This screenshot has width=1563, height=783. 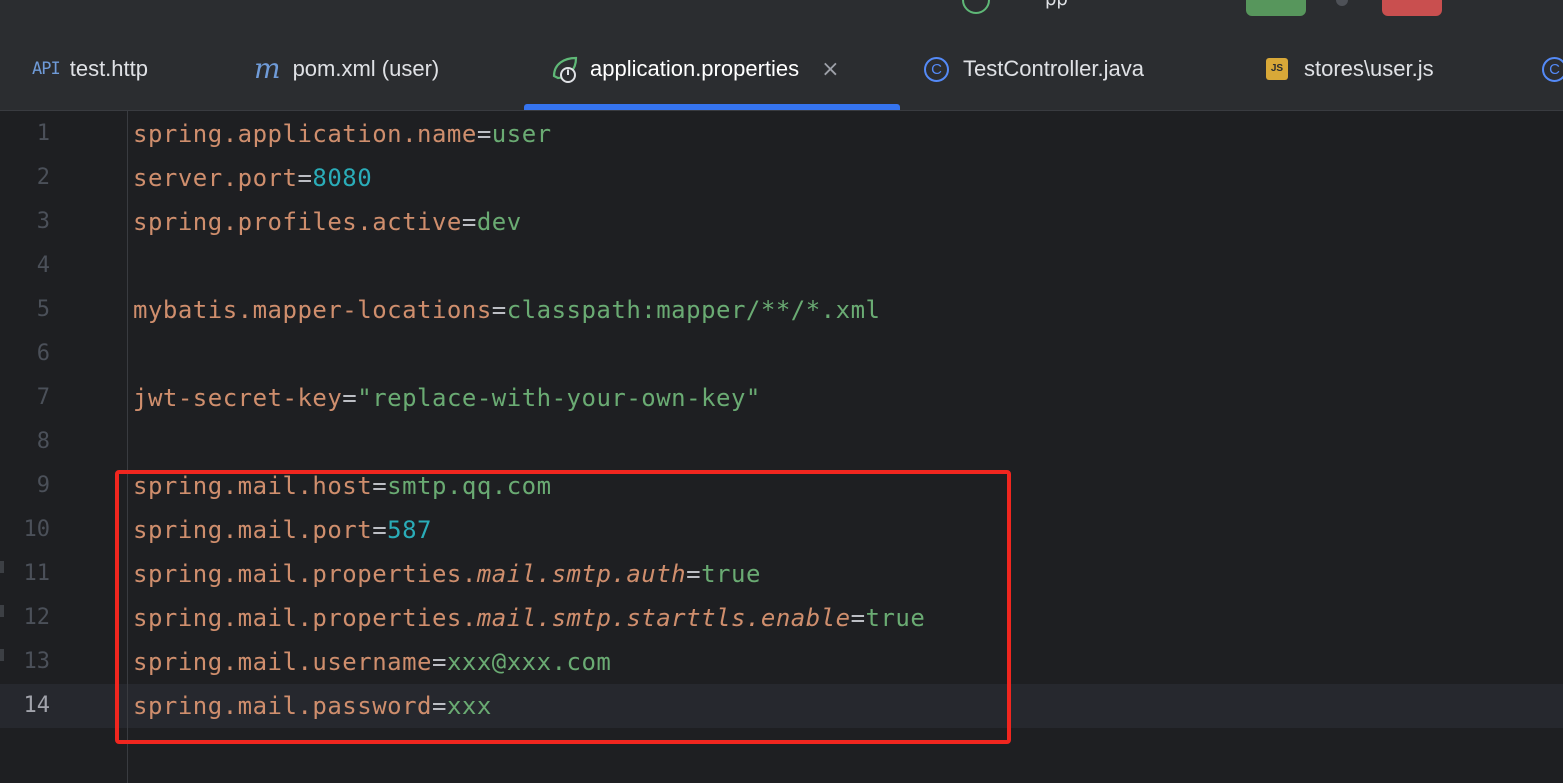 I want to click on line-number: 6, so click(x=25, y=354).